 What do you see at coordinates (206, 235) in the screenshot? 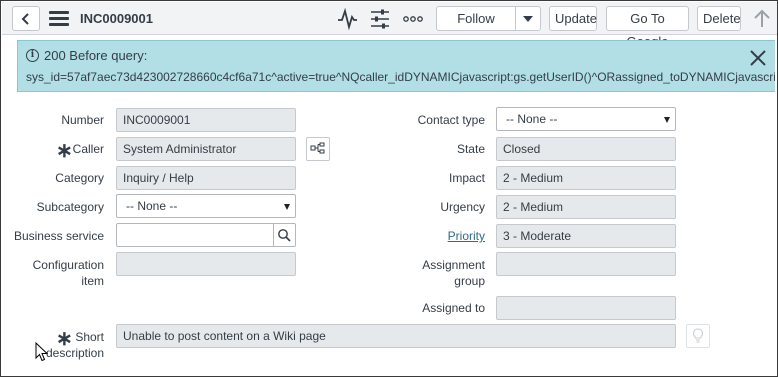
I see `business-service-input` at bounding box center [206, 235].